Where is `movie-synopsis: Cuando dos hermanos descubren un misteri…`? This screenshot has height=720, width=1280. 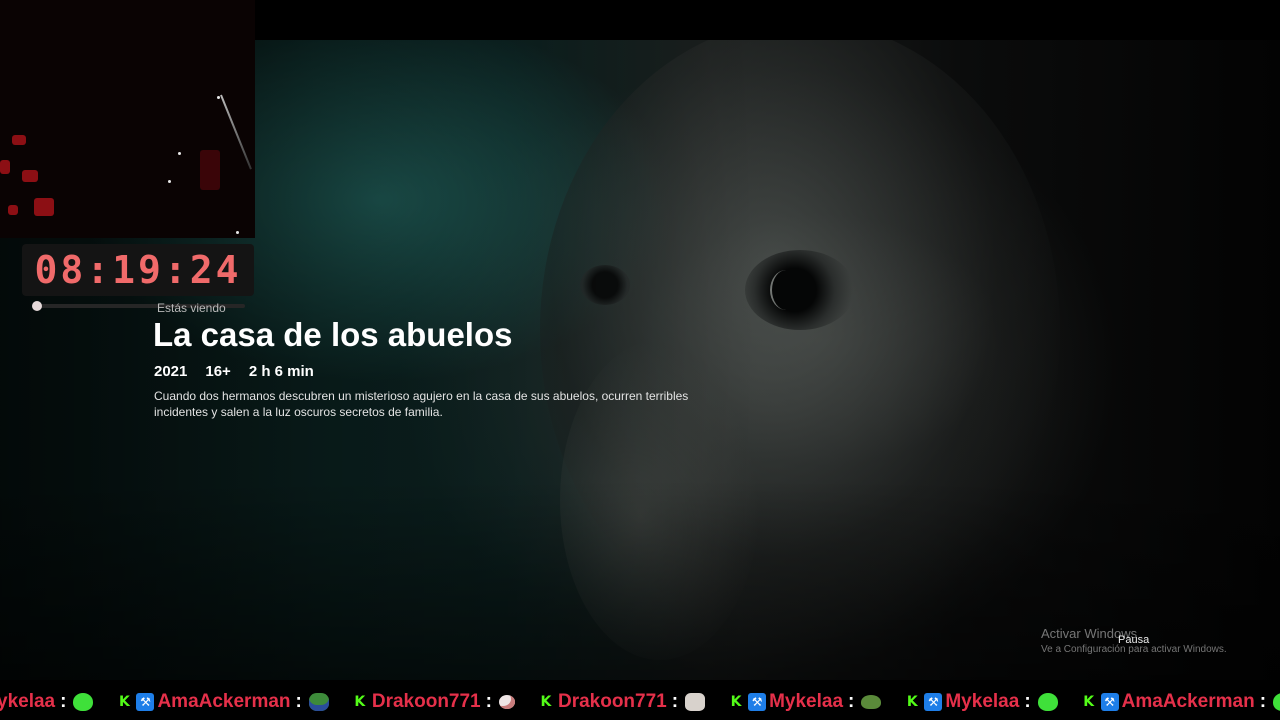
movie-synopsis: Cuando dos hermanos descubren un misteri… is located at coordinates (421, 404).